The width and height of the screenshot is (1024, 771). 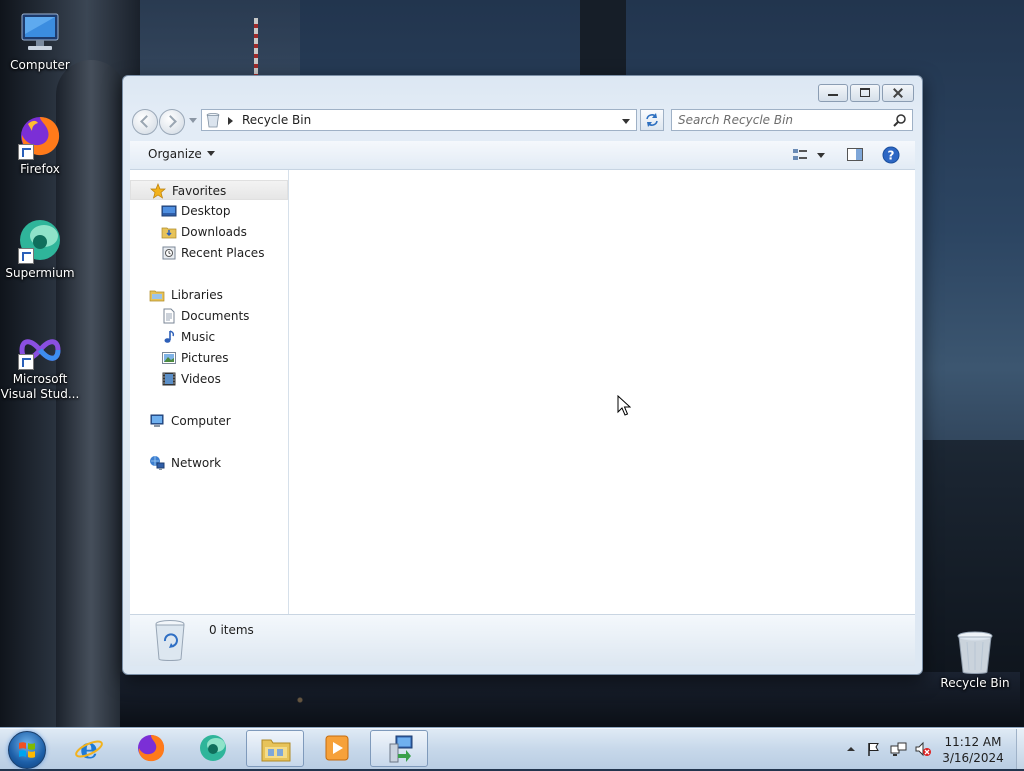 I want to click on desktop-icon-computer: Computer, so click(x=40, y=40).